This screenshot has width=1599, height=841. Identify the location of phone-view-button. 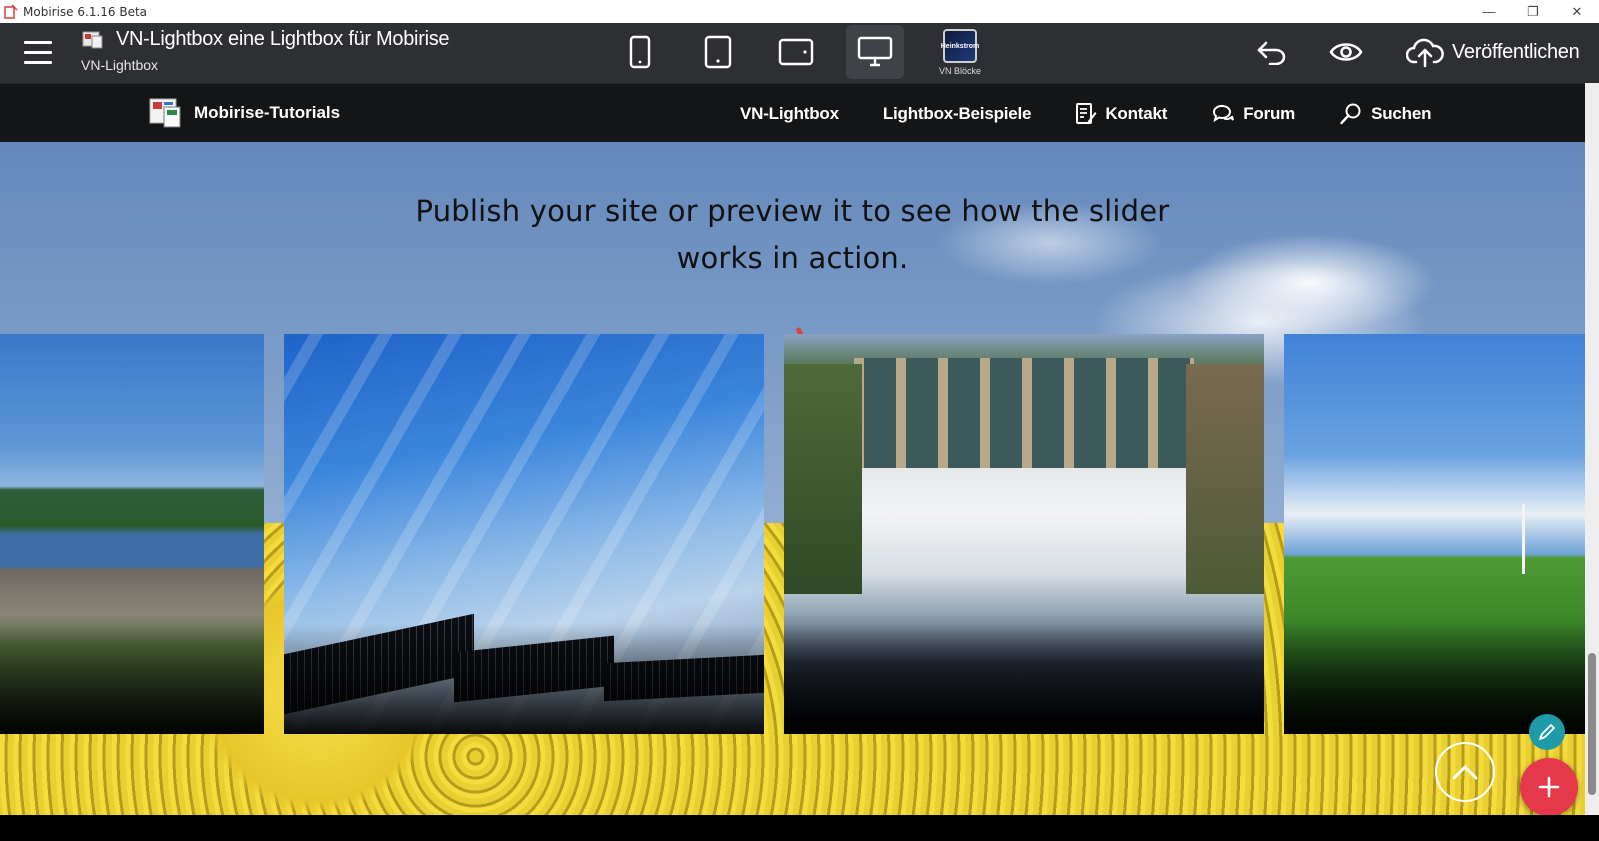
(640, 52).